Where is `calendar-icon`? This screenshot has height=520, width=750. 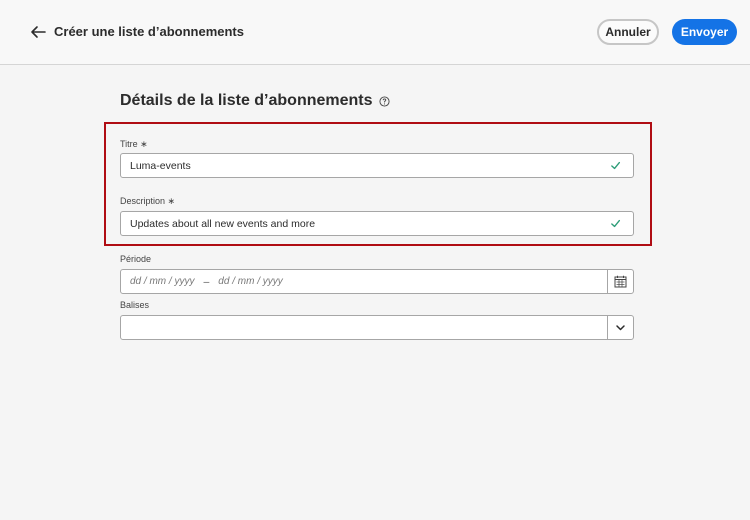
calendar-icon is located at coordinates (620, 281).